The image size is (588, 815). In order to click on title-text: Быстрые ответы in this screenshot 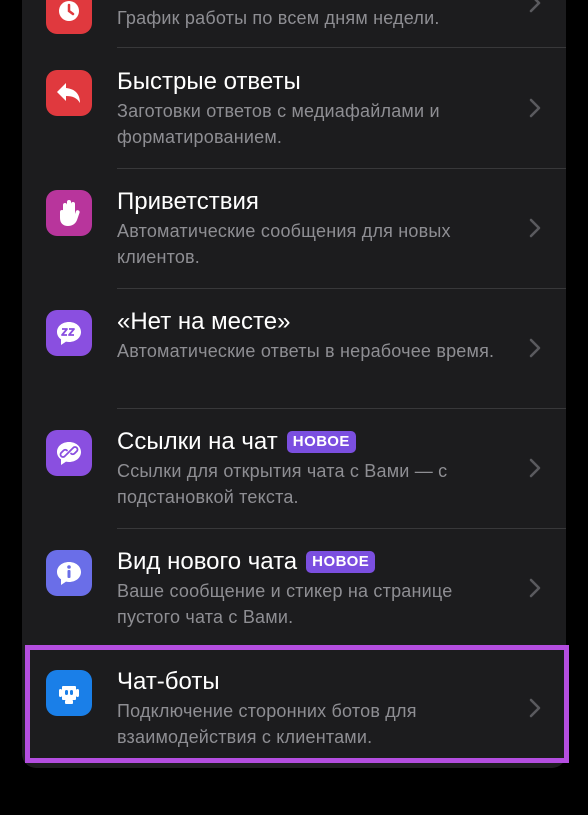, I will do `click(209, 81)`.